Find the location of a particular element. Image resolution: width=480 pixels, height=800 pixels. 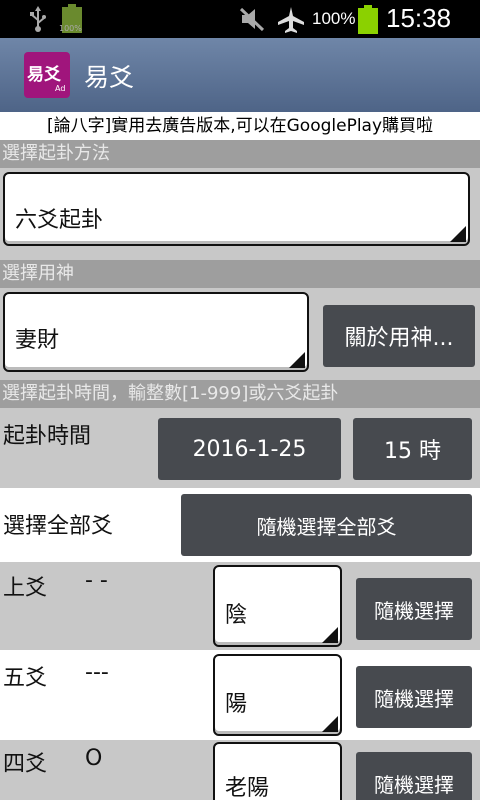

yongshen-section-label: 選擇用神 is located at coordinates (240, 274).